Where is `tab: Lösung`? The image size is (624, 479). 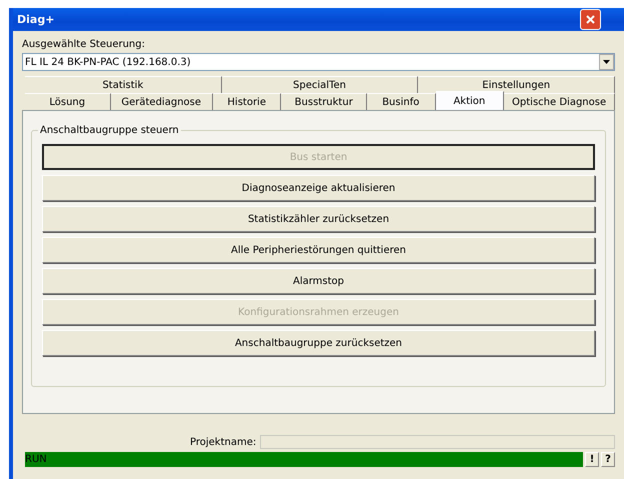 tab: Lösung is located at coordinates (67, 101).